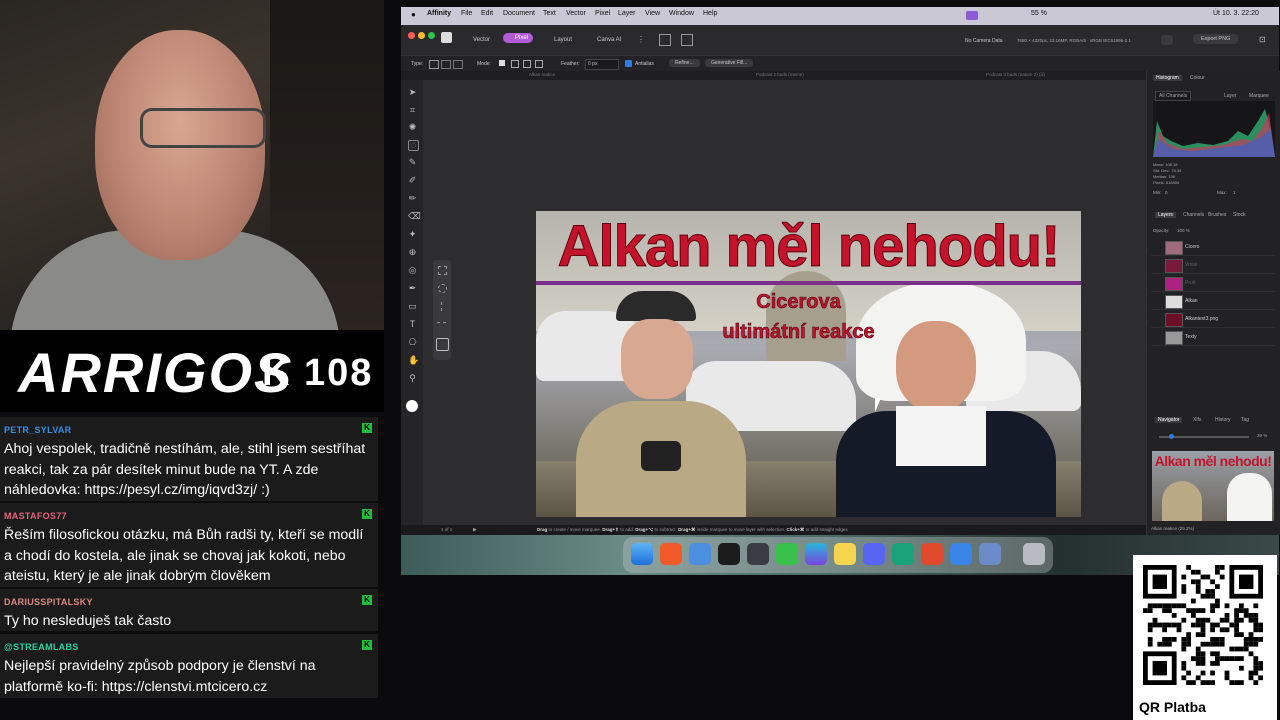  What do you see at coordinates (1213, 319) in the screenshot?
I see `layer-row: Alkantext3.png` at bounding box center [1213, 319].